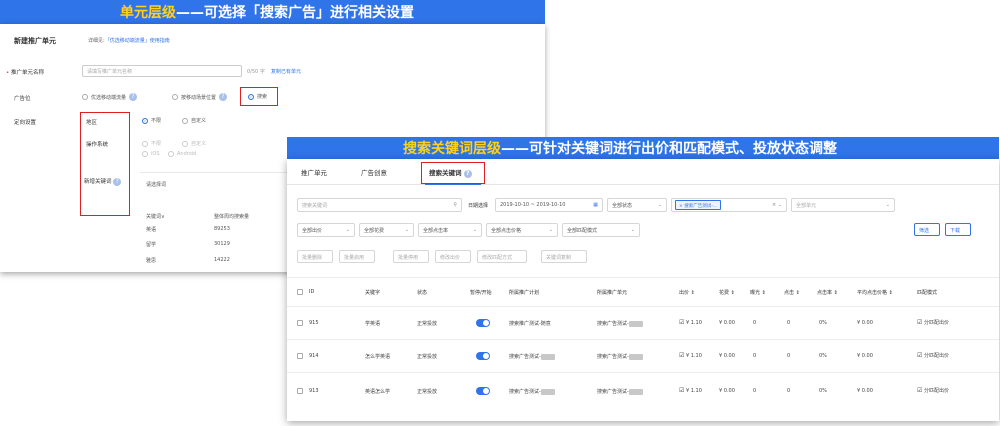 The width and height of the screenshot is (1000, 426). Describe the element at coordinates (411, 256) in the screenshot. I see `batch-disable-button: 批量停用` at that location.